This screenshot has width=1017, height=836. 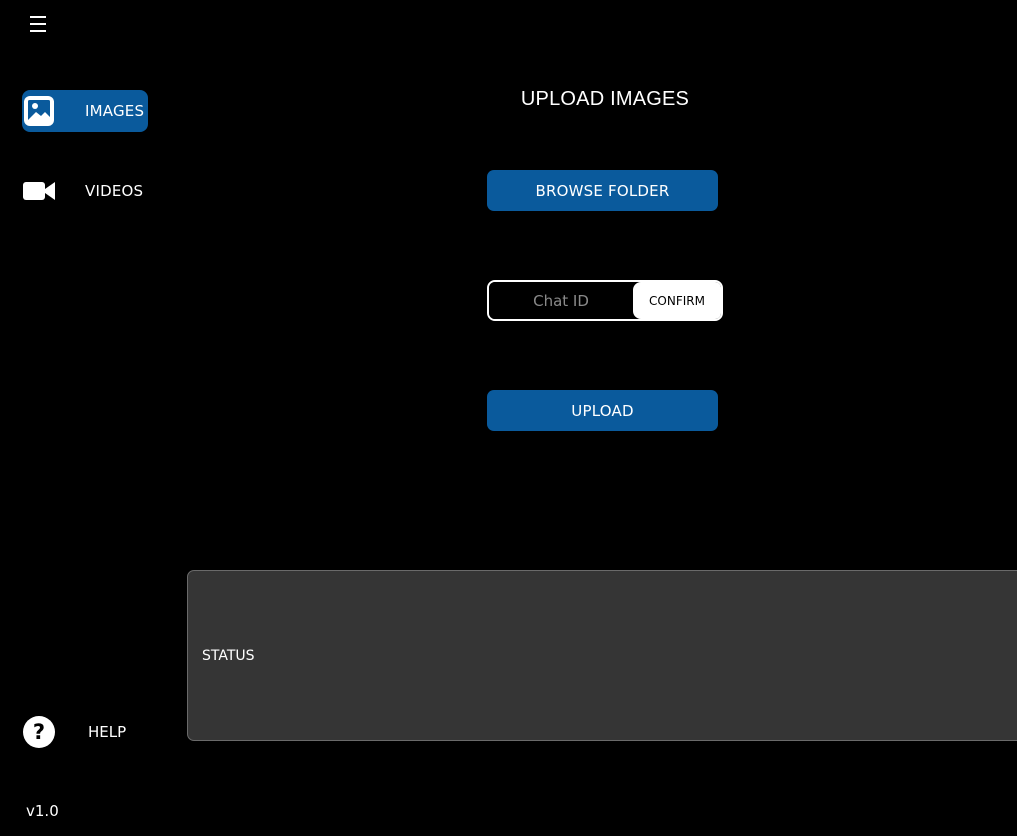 I want to click on question-circle-icon: ?, so click(x=39, y=732).